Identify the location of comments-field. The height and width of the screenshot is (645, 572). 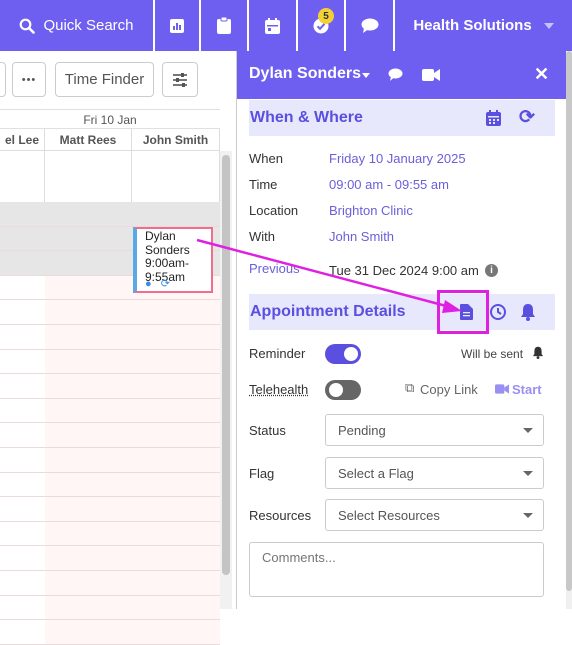
(396, 569).